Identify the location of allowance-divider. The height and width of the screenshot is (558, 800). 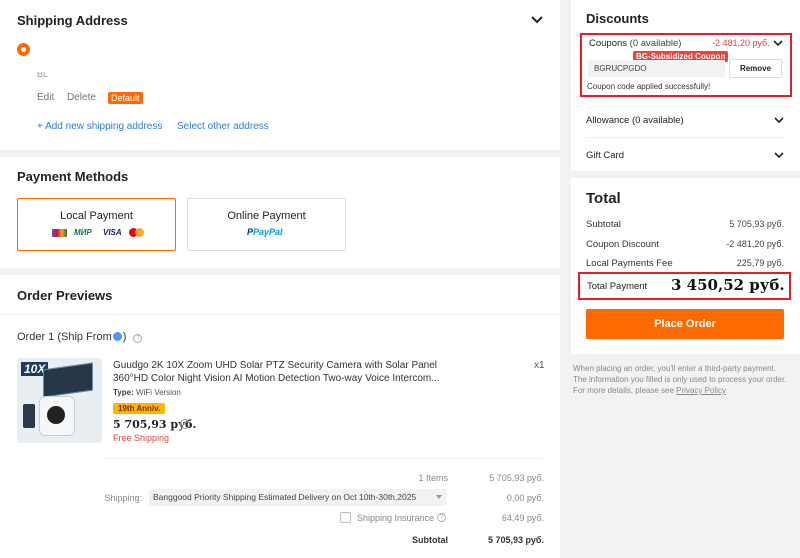
(686, 137).